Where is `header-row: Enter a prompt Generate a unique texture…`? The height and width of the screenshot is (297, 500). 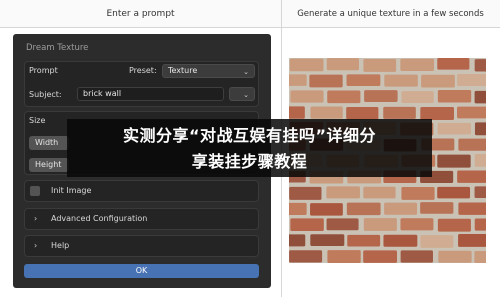
header-row: Enter a prompt Generate a unique texture… is located at coordinates (250, 14).